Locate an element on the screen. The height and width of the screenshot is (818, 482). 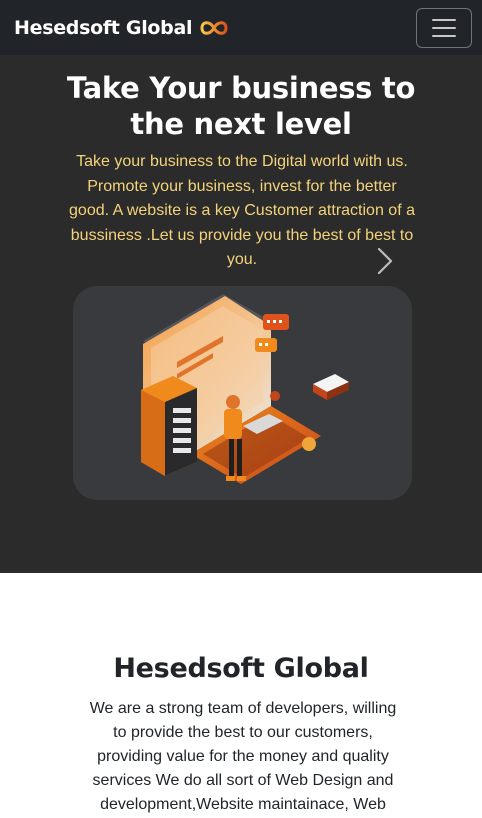
hamburger-menu-icon is located at coordinates (444, 19).